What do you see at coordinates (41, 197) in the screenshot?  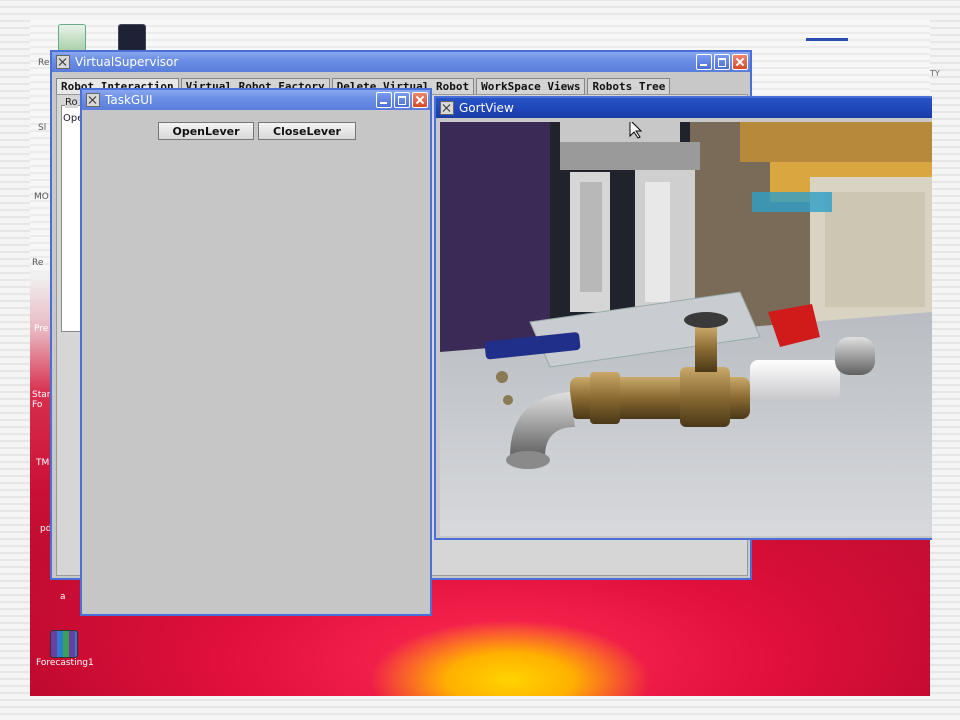 I see `desktop-side-label: MO` at bounding box center [41, 197].